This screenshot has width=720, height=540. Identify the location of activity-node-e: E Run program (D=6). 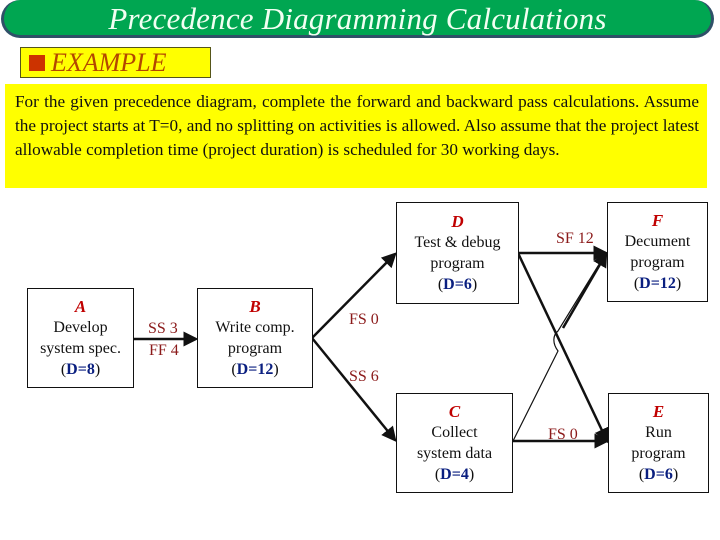
(658, 443).